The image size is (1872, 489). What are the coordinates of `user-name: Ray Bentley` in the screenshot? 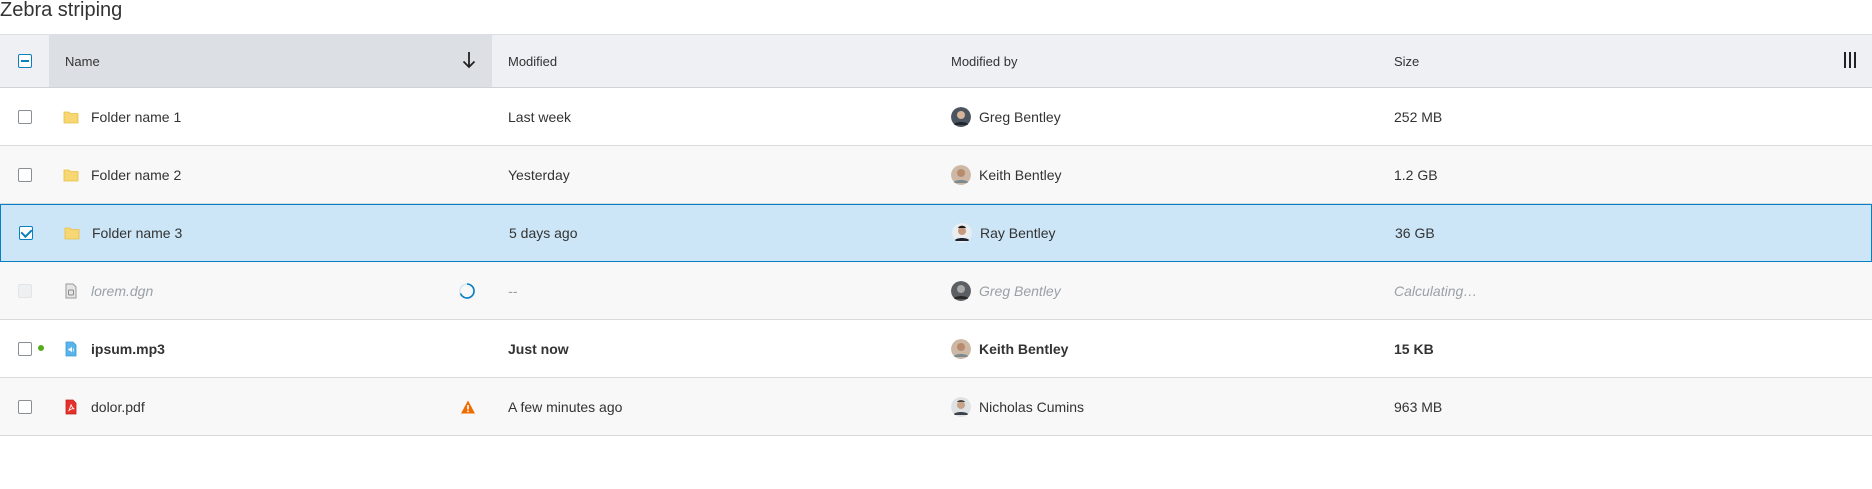 It's located at (1018, 233).